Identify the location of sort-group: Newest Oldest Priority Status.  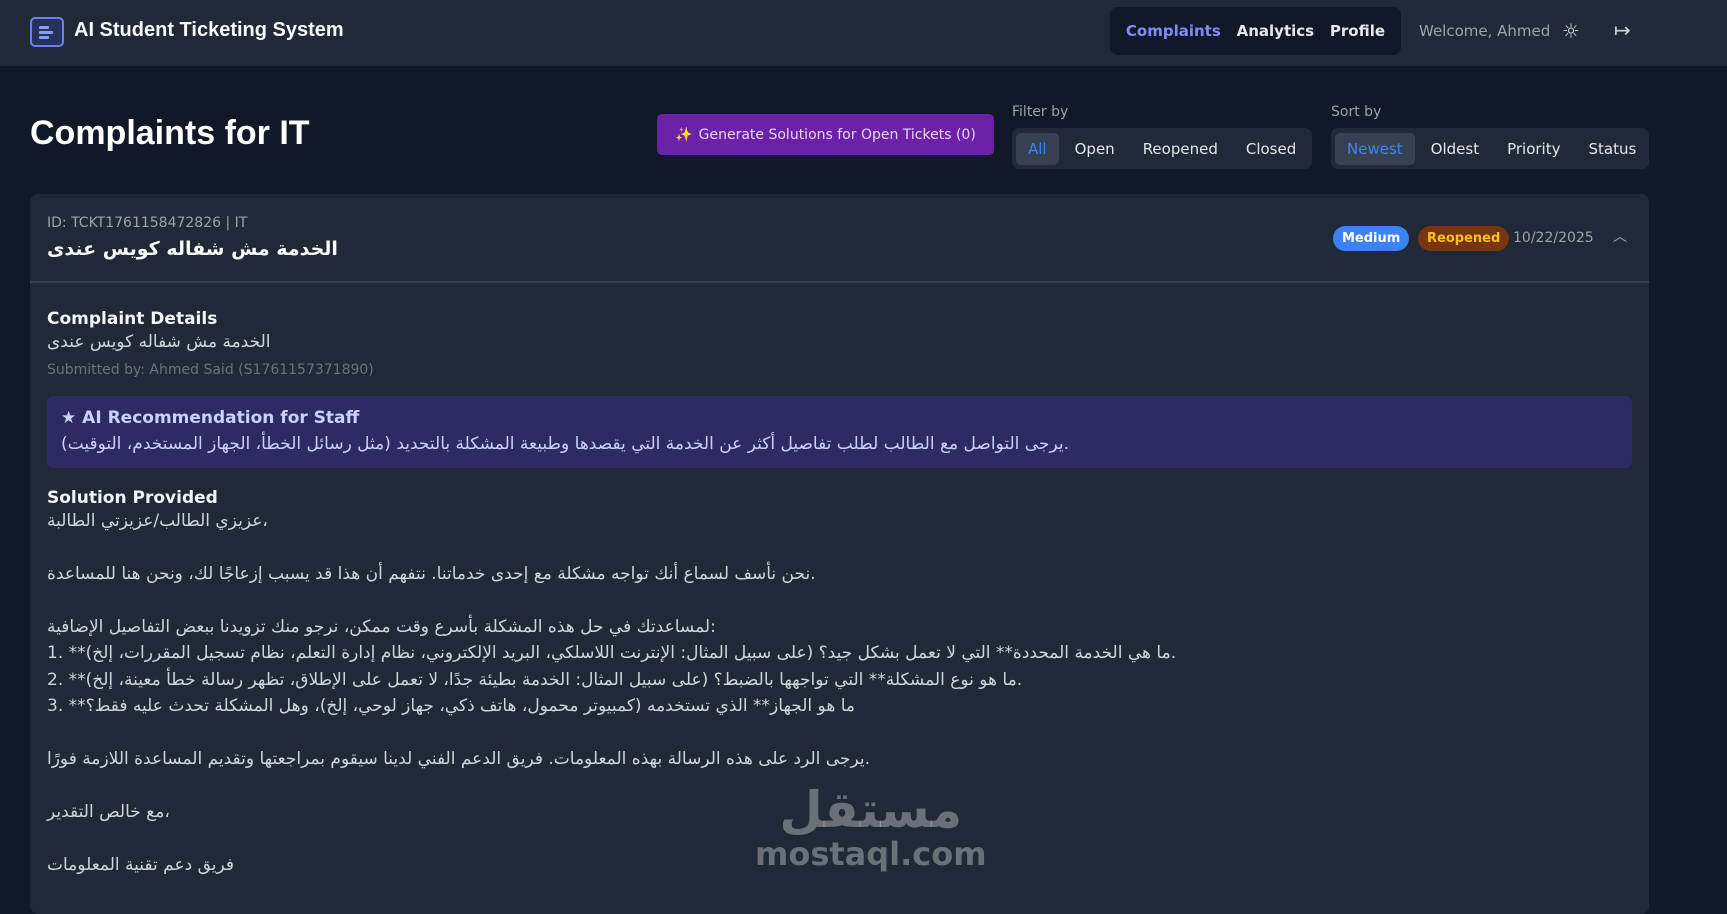
(1490, 148).